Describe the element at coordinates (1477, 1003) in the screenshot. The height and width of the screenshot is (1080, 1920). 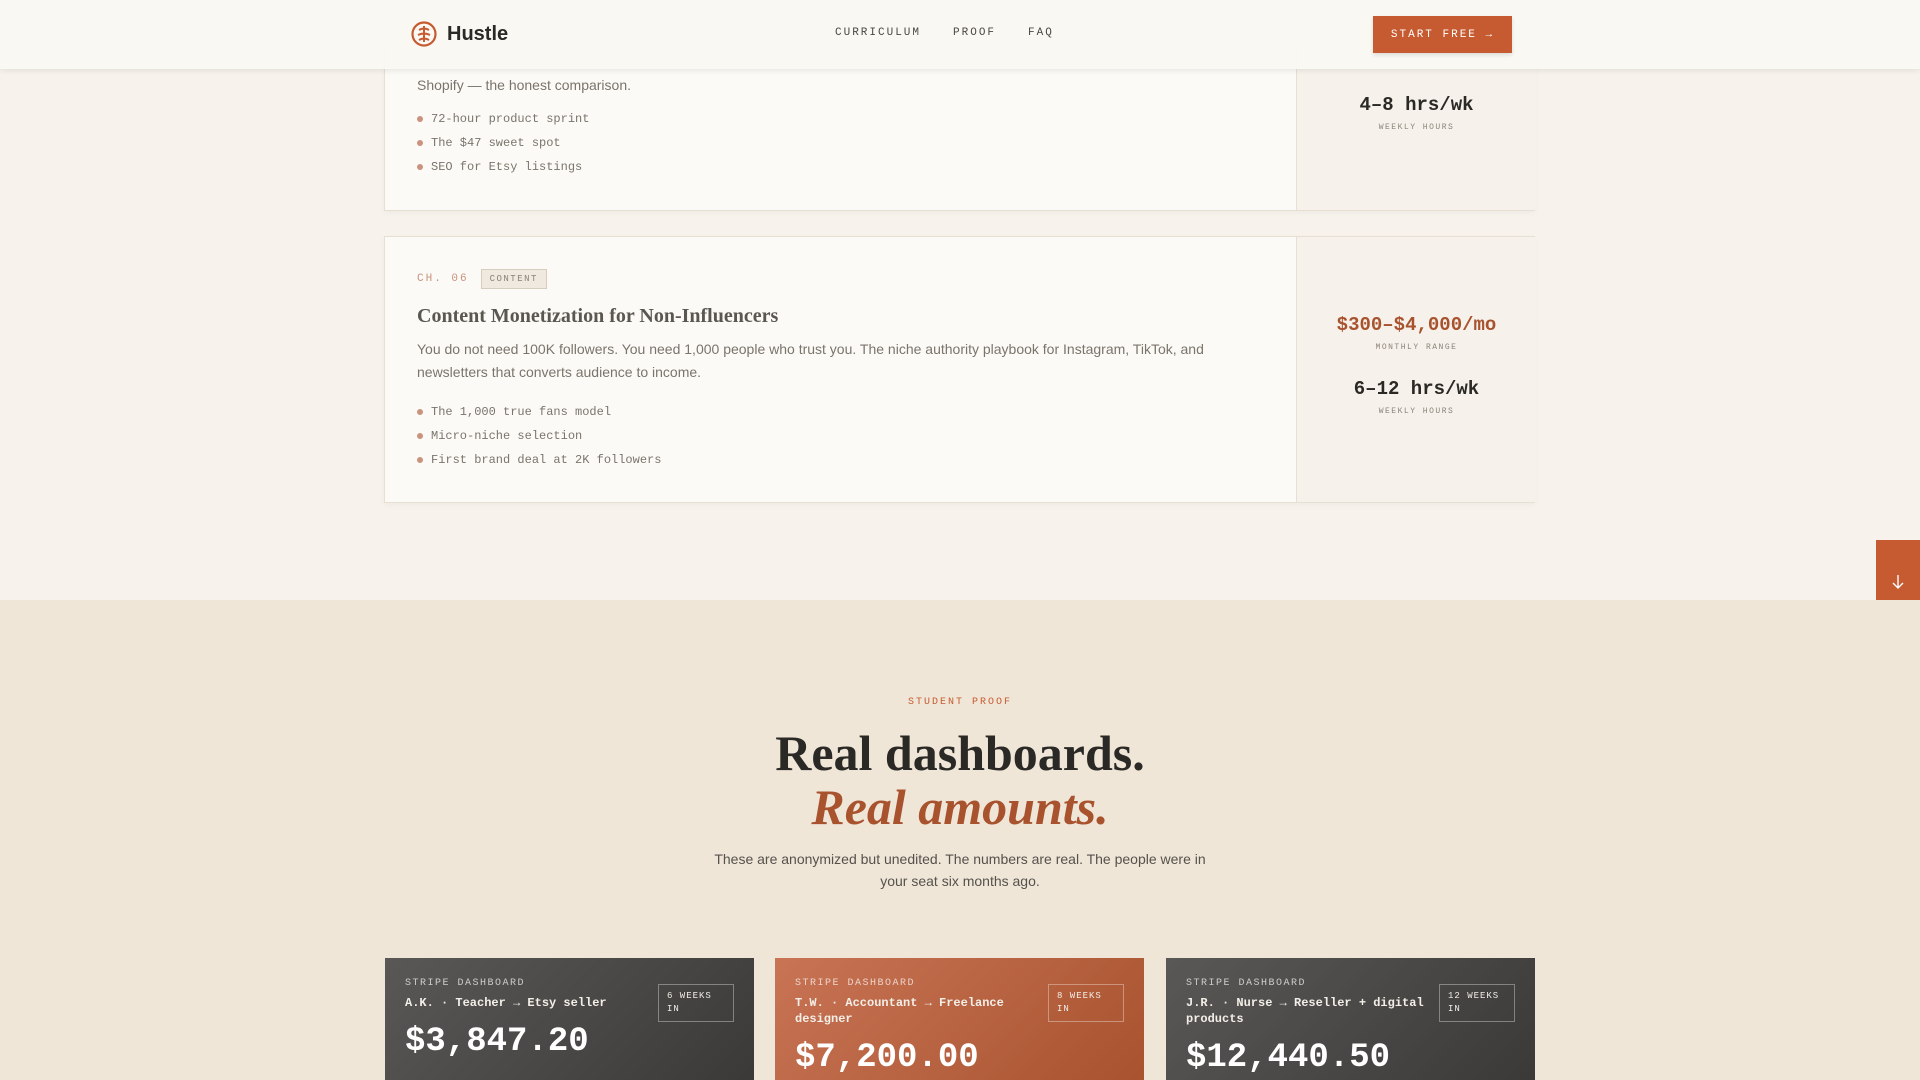
I see `status-badge: 12 WEEKS IN` at that location.